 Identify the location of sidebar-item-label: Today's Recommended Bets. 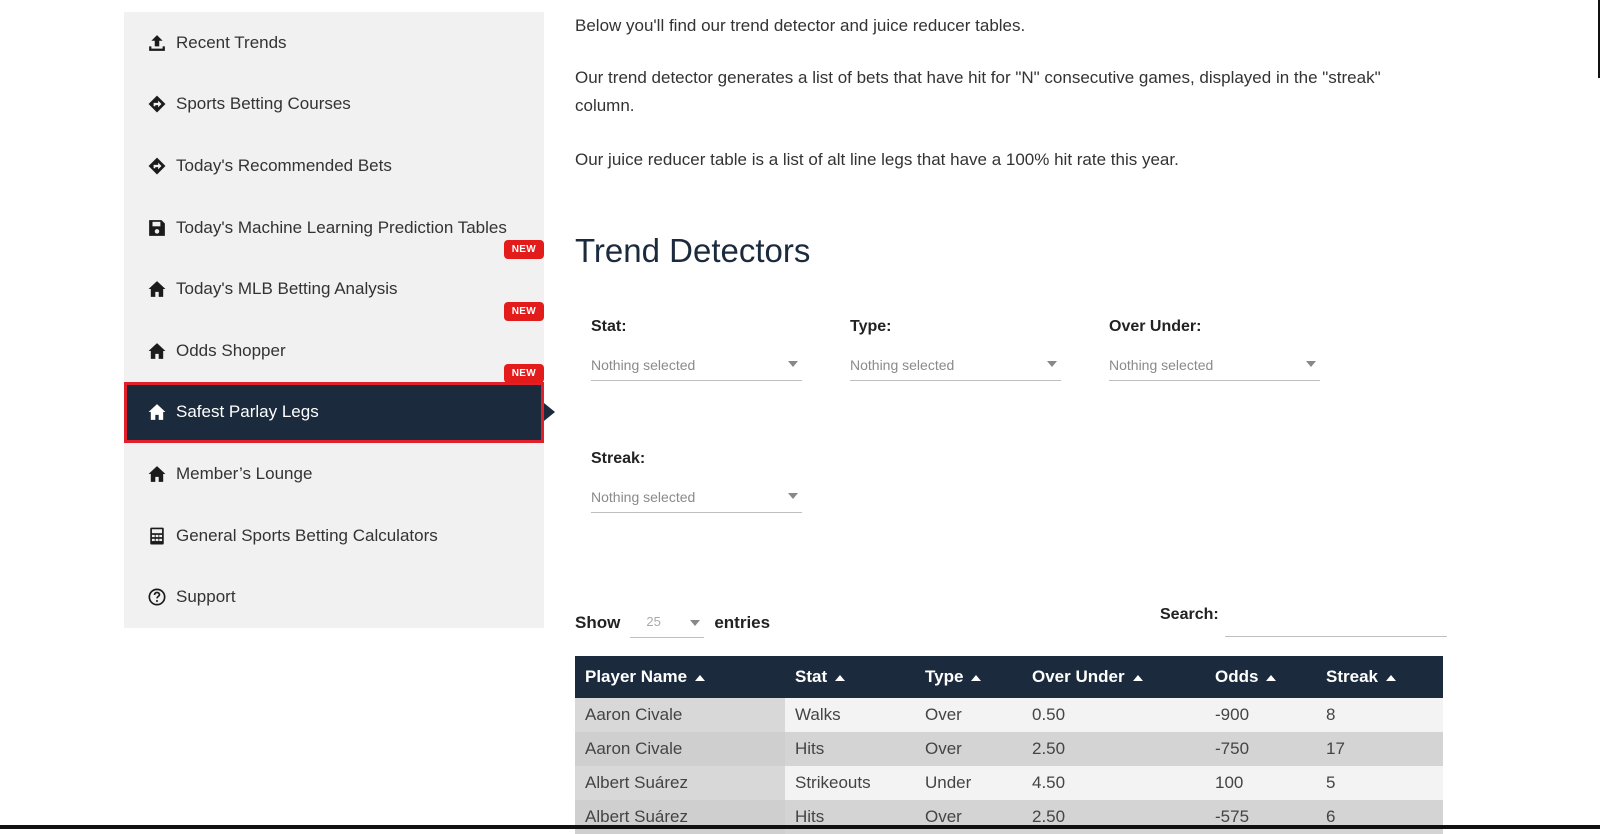
(284, 165).